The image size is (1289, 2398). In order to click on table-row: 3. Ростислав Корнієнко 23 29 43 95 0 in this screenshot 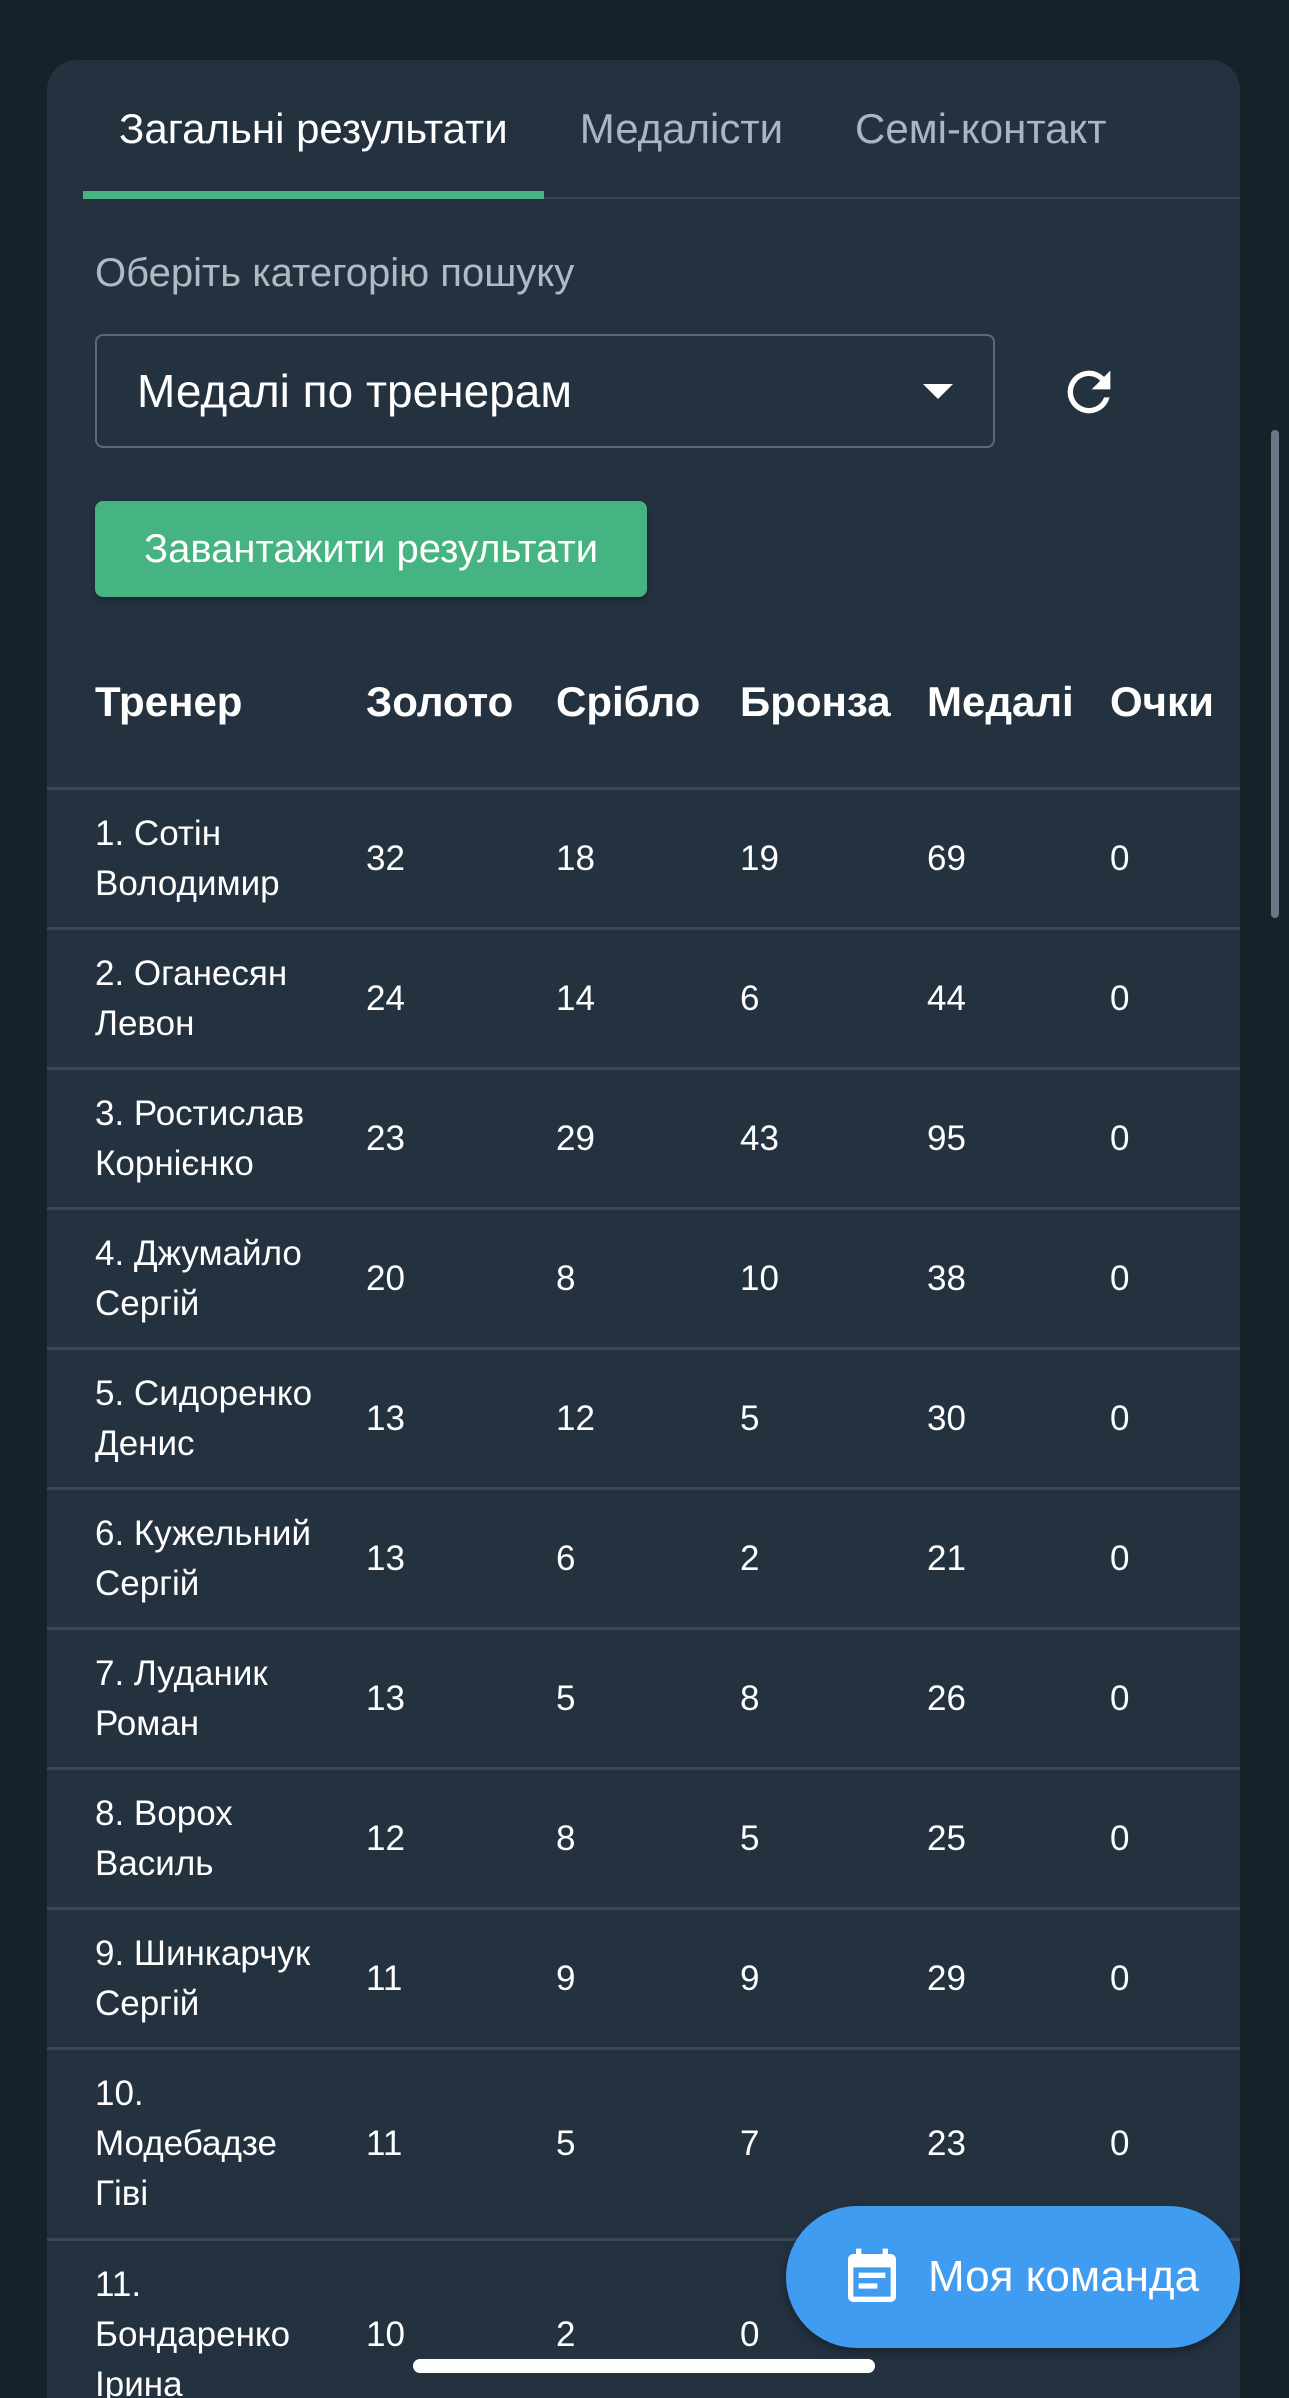, I will do `click(643, 1140)`.